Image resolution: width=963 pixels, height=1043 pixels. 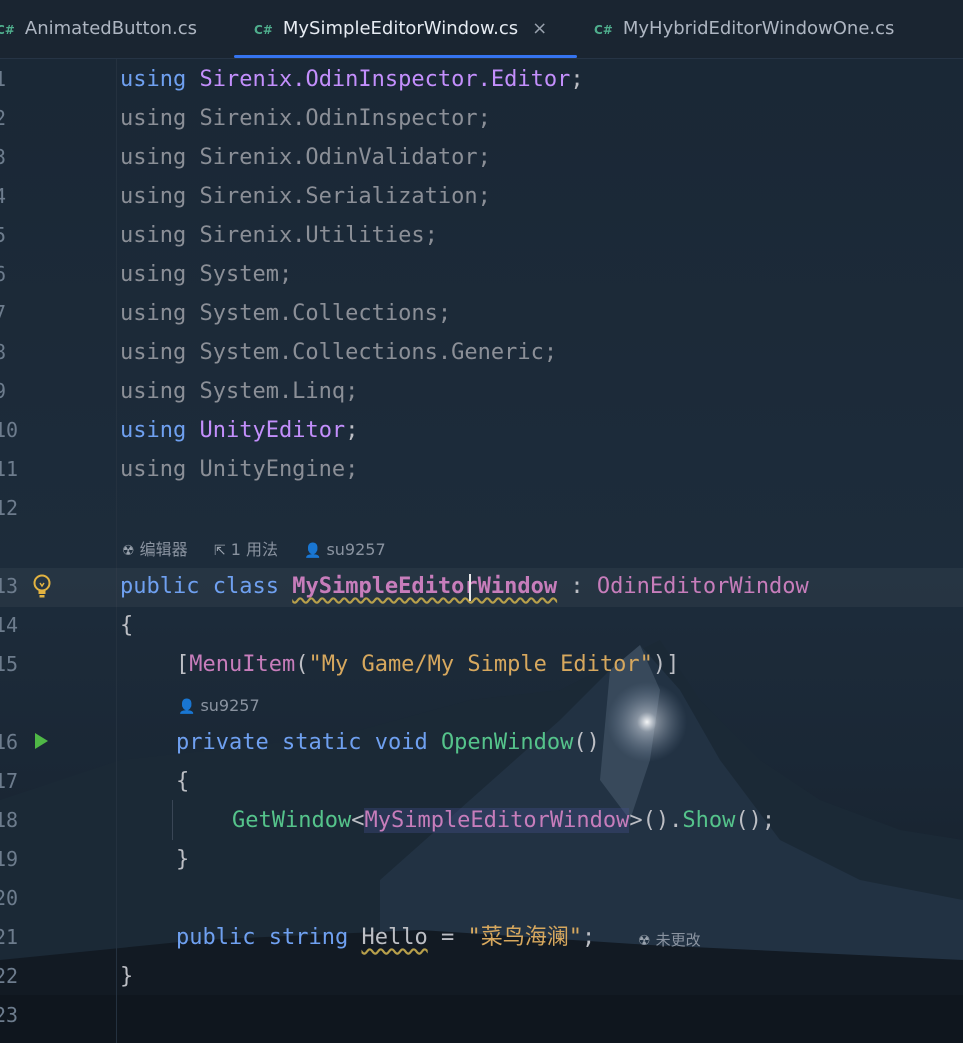 What do you see at coordinates (239, 391) in the screenshot?
I see `code-line-9: using System.Linq;` at bounding box center [239, 391].